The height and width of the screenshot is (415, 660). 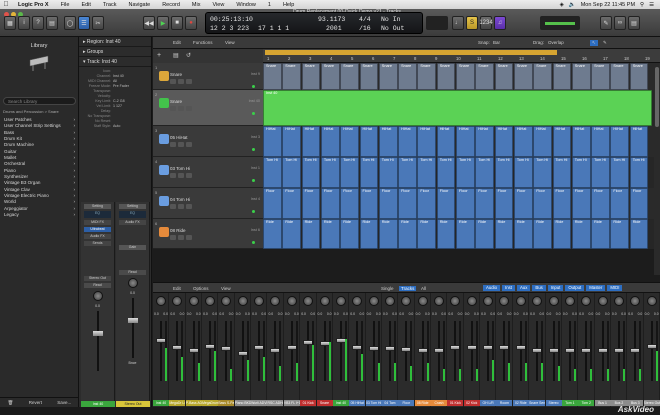 I want to click on delete-icon: 🗑, so click(x=11, y=403).